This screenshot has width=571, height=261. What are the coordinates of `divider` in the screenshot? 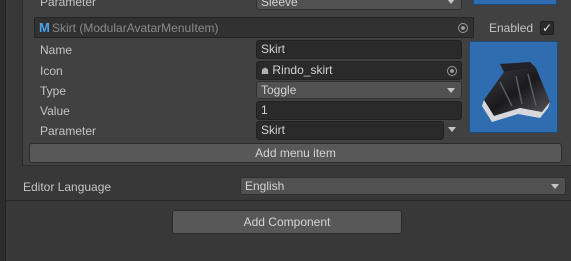 It's located at (288, 200).